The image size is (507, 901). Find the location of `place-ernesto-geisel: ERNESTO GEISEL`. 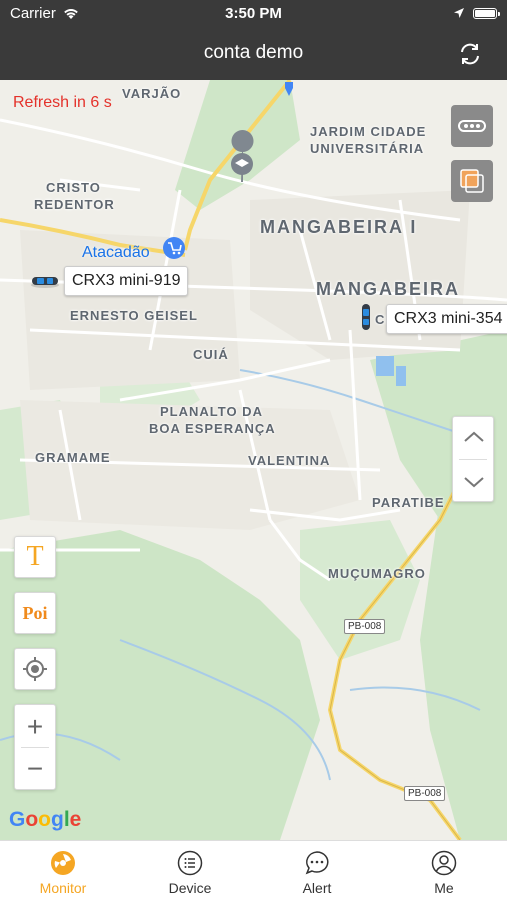

place-ernesto-geisel: ERNESTO GEISEL is located at coordinates (134, 315).